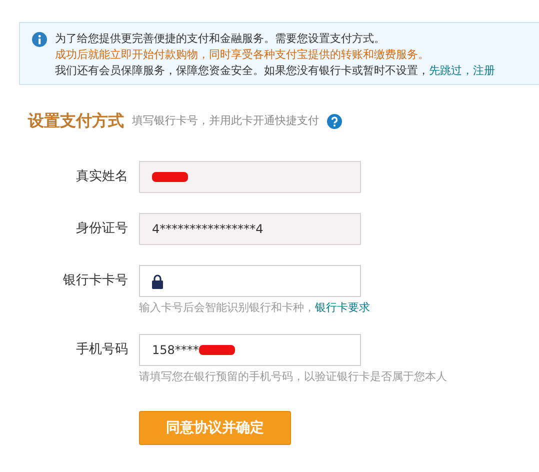  What do you see at coordinates (76, 121) in the screenshot?
I see `section-title: 设置支付方式` at bounding box center [76, 121].